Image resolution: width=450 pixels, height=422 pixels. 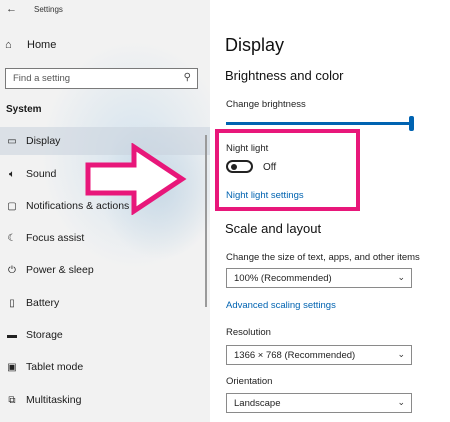 I want to click on sidebar-item-storage: ▬ Storage, so click(x=105, y=335).